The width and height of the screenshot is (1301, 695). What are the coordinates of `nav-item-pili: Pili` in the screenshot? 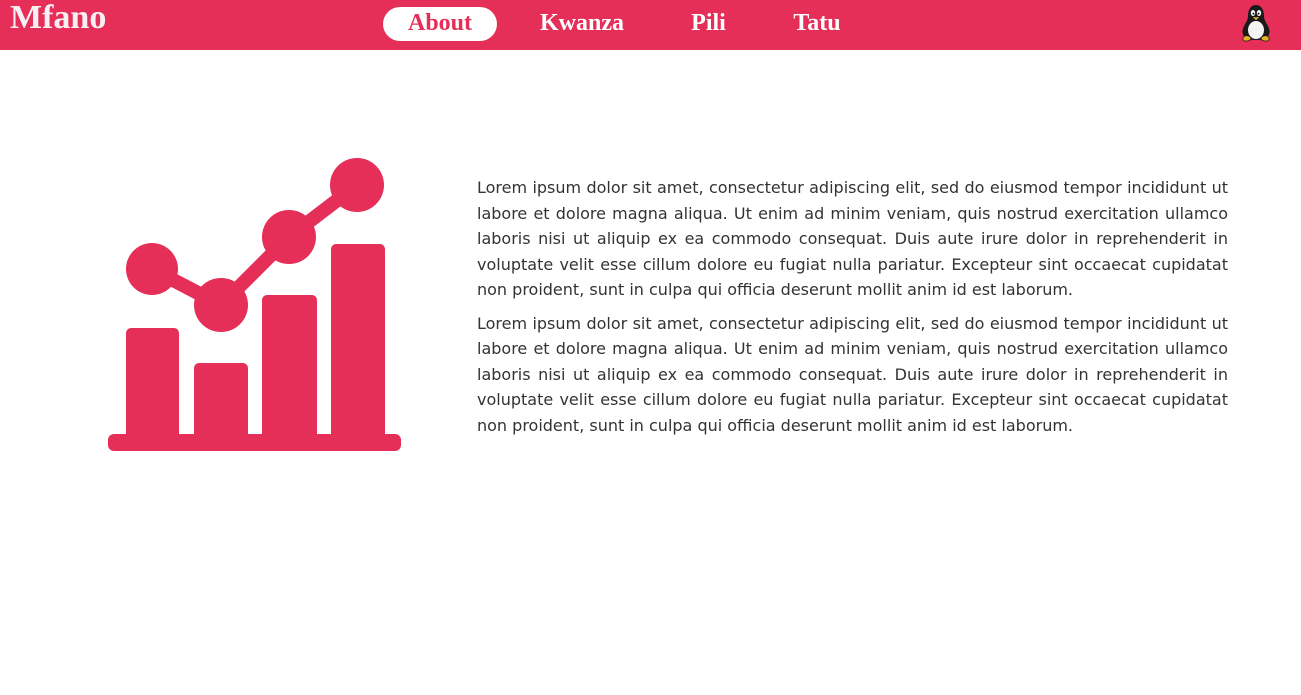 It's located at (708, 24).